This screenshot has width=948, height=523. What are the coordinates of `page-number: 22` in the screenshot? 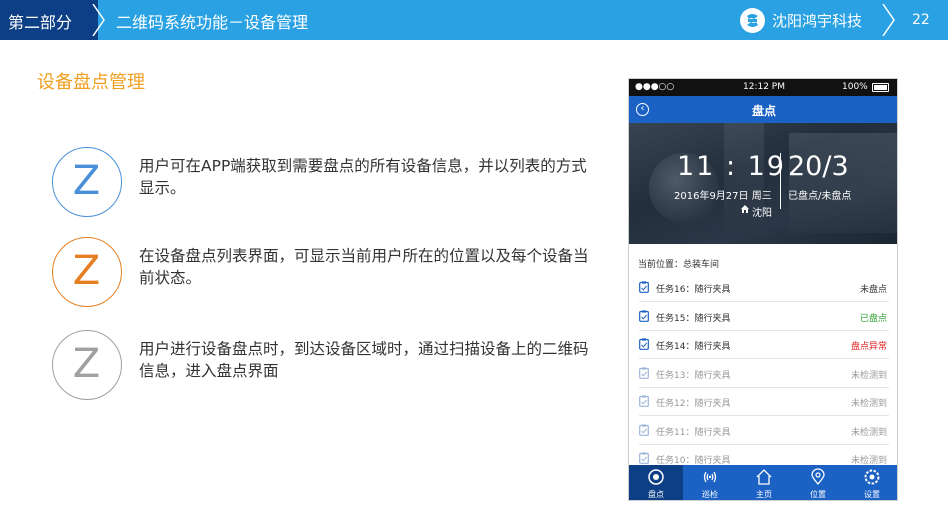 It's located at (921, 20).